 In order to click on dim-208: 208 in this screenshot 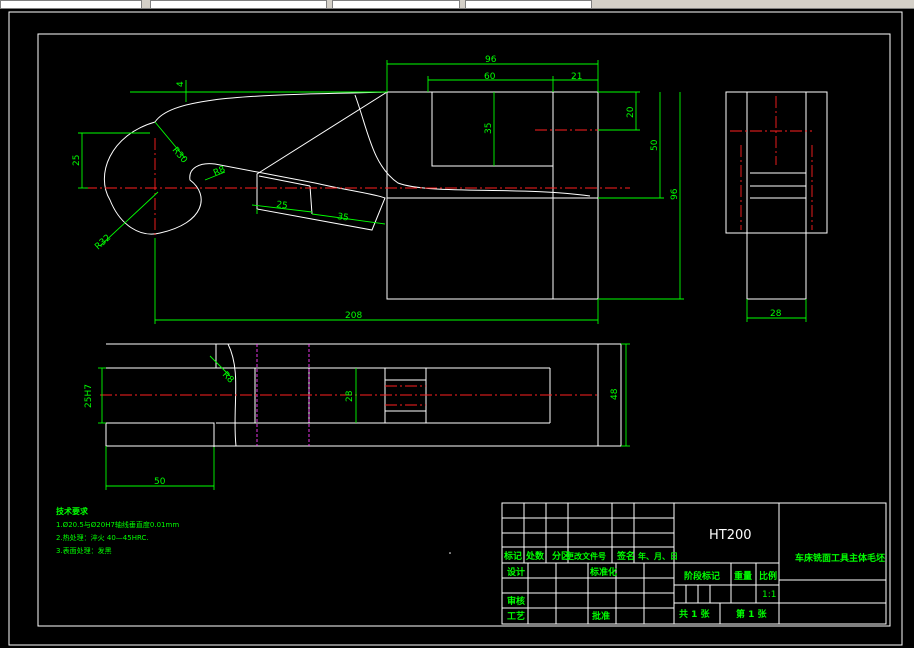, I will do `click(353, 316)`.